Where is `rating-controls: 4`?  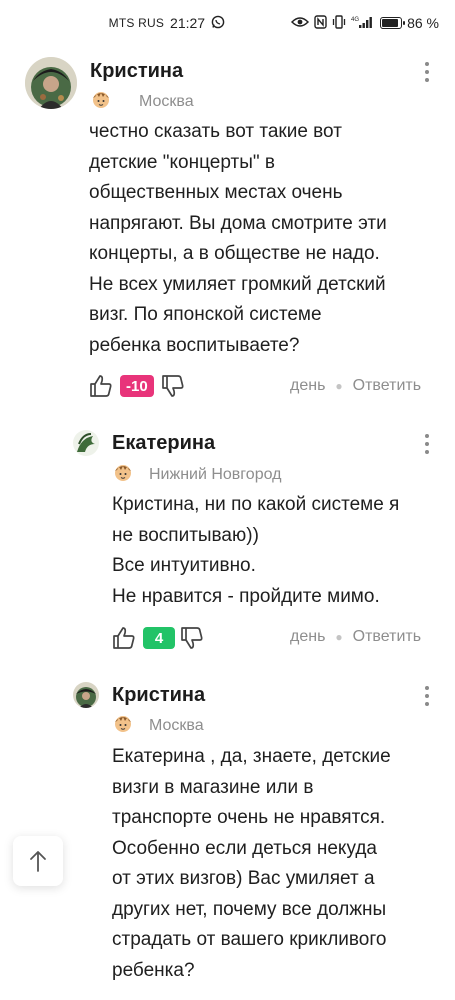 rating-controls: 4 is located at coordinates (158, 638).